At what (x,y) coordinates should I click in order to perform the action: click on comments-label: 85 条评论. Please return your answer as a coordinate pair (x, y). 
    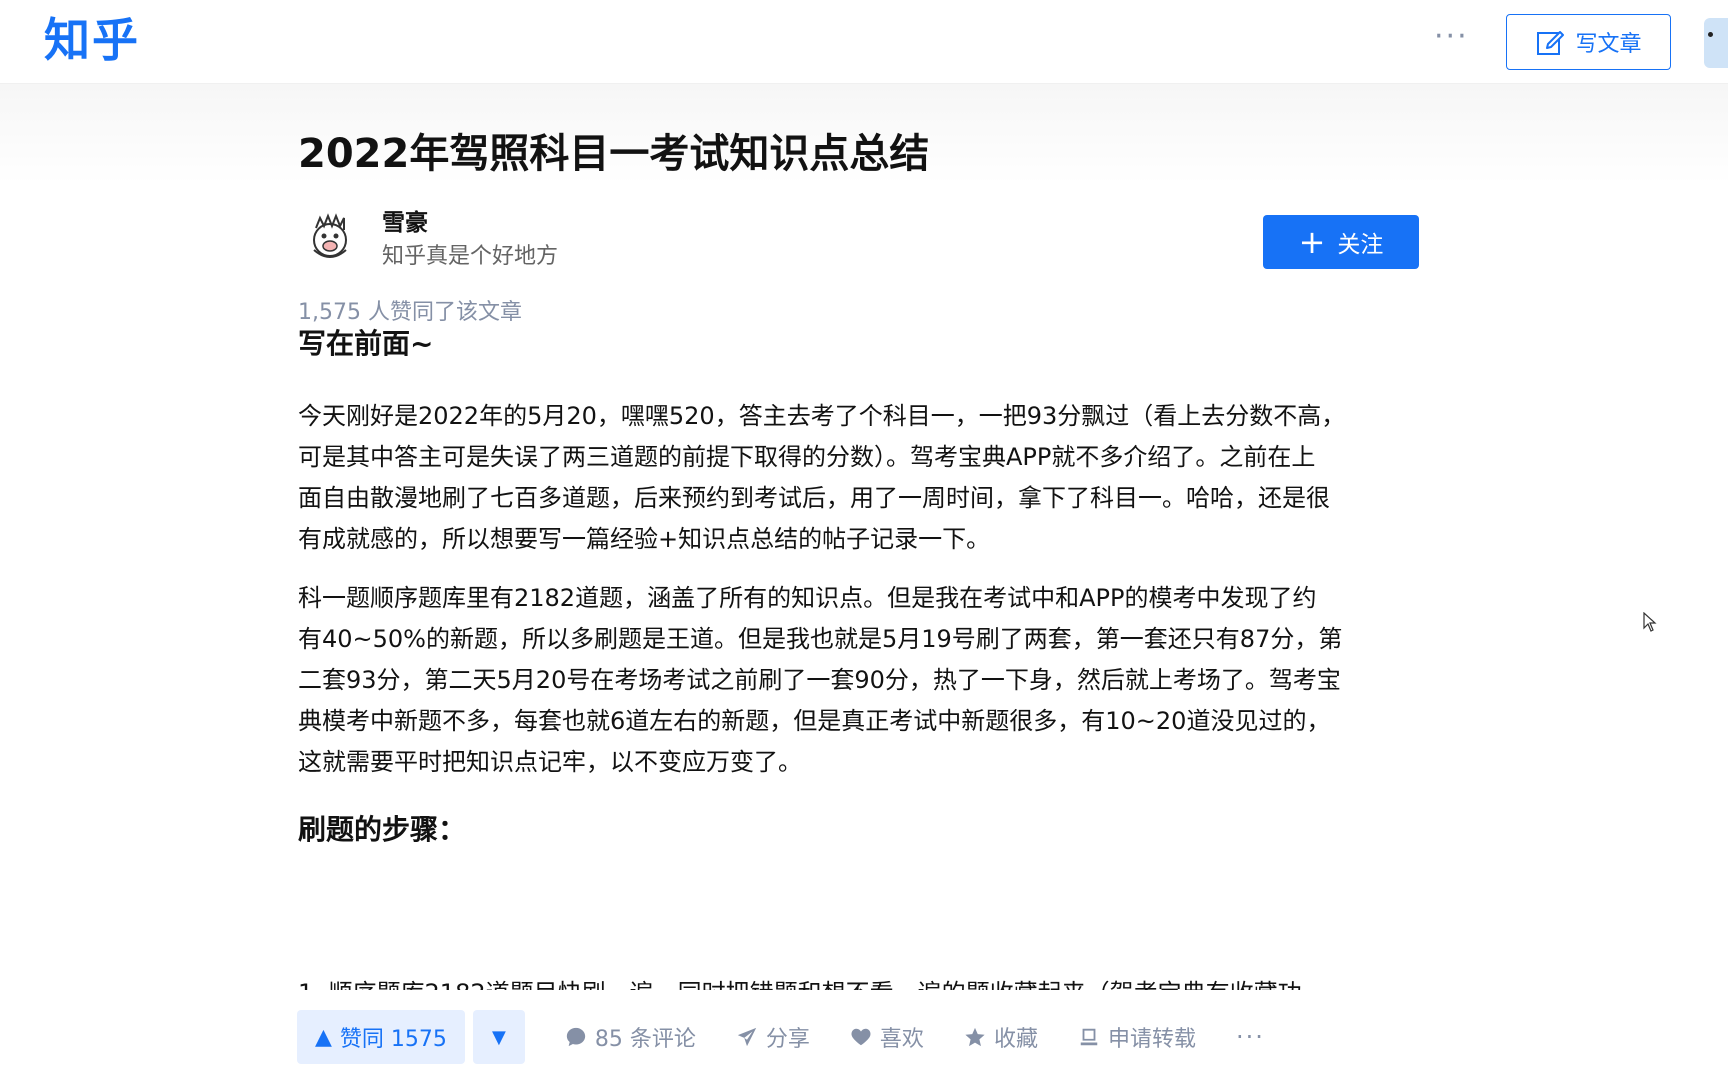
    Looking at the image, I should click on (645, 1039).